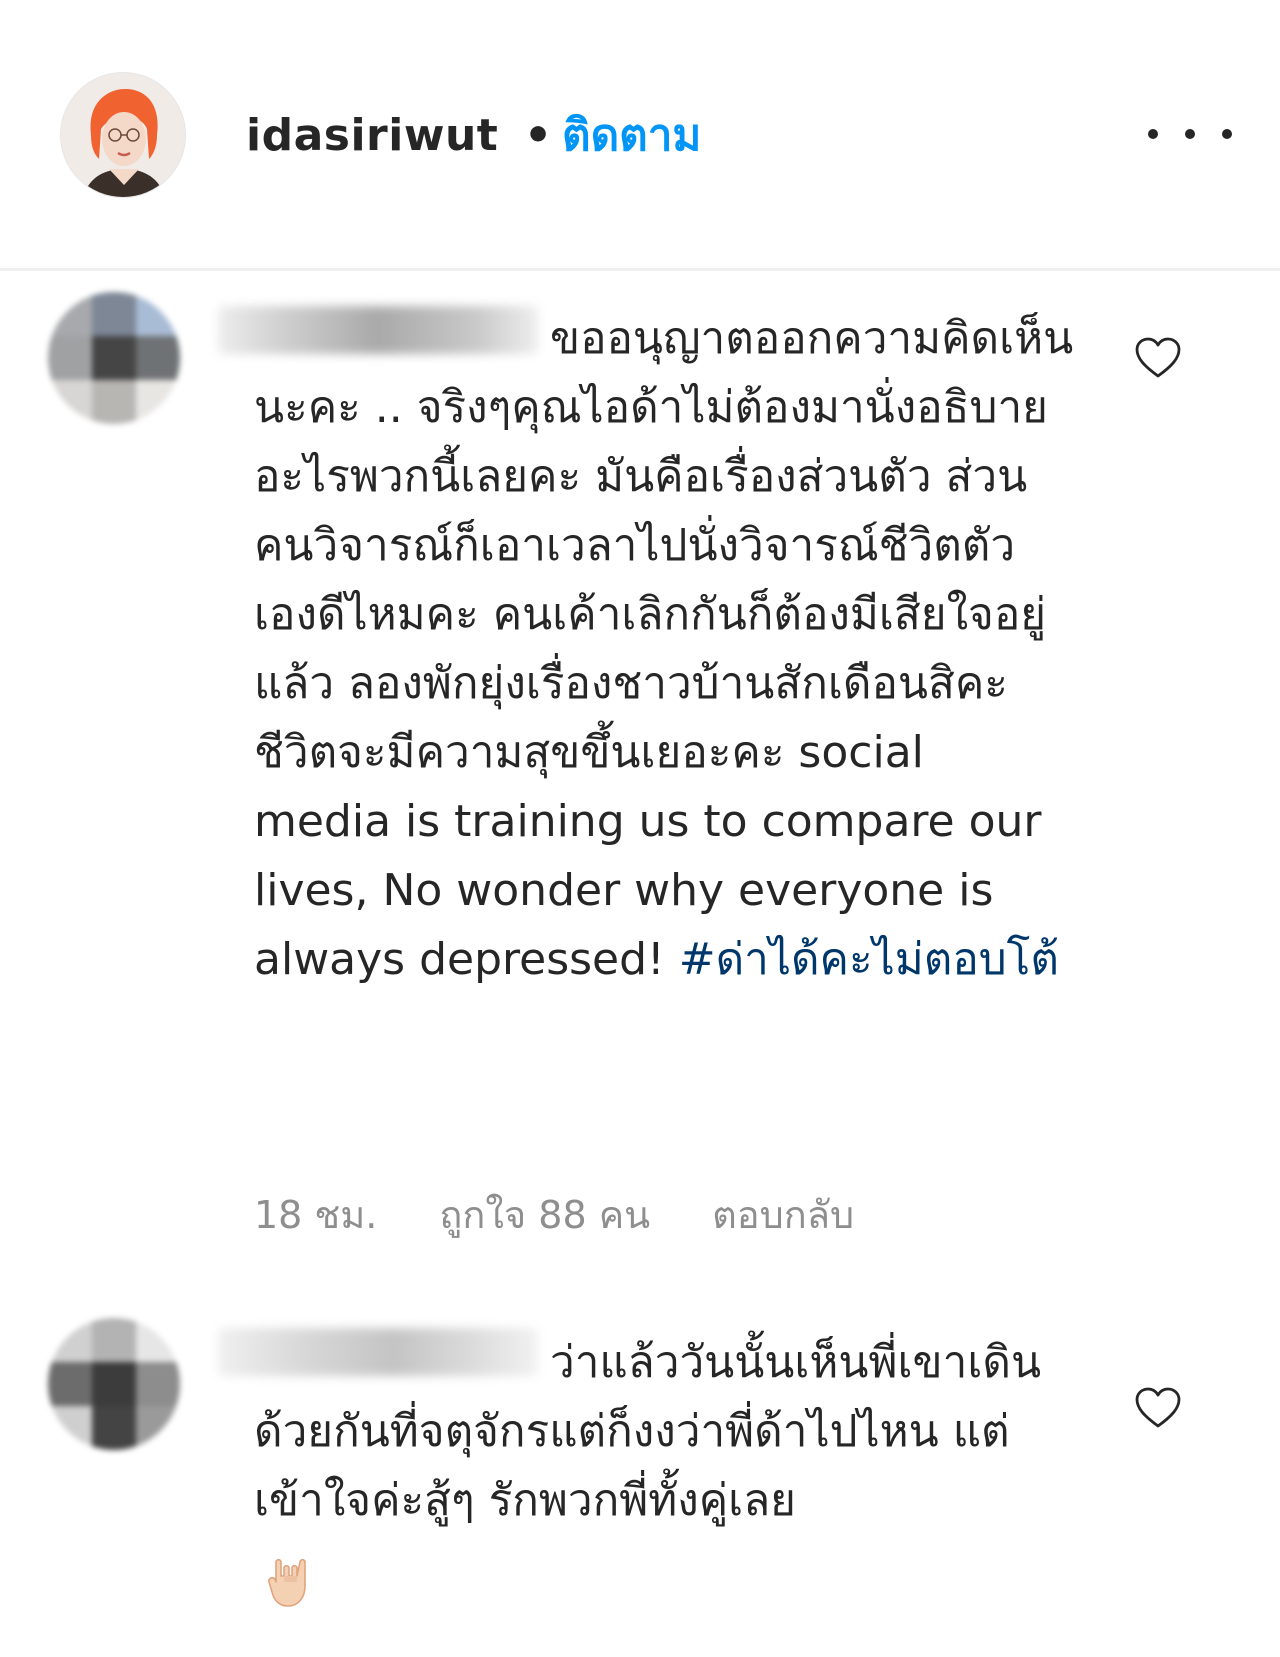 The height and width of the screenshot is (1657, 1280). Describe the element at coordinates (287, 1582) in the screenshot. I see `rock-on-hand-emoji-icon` at that location.